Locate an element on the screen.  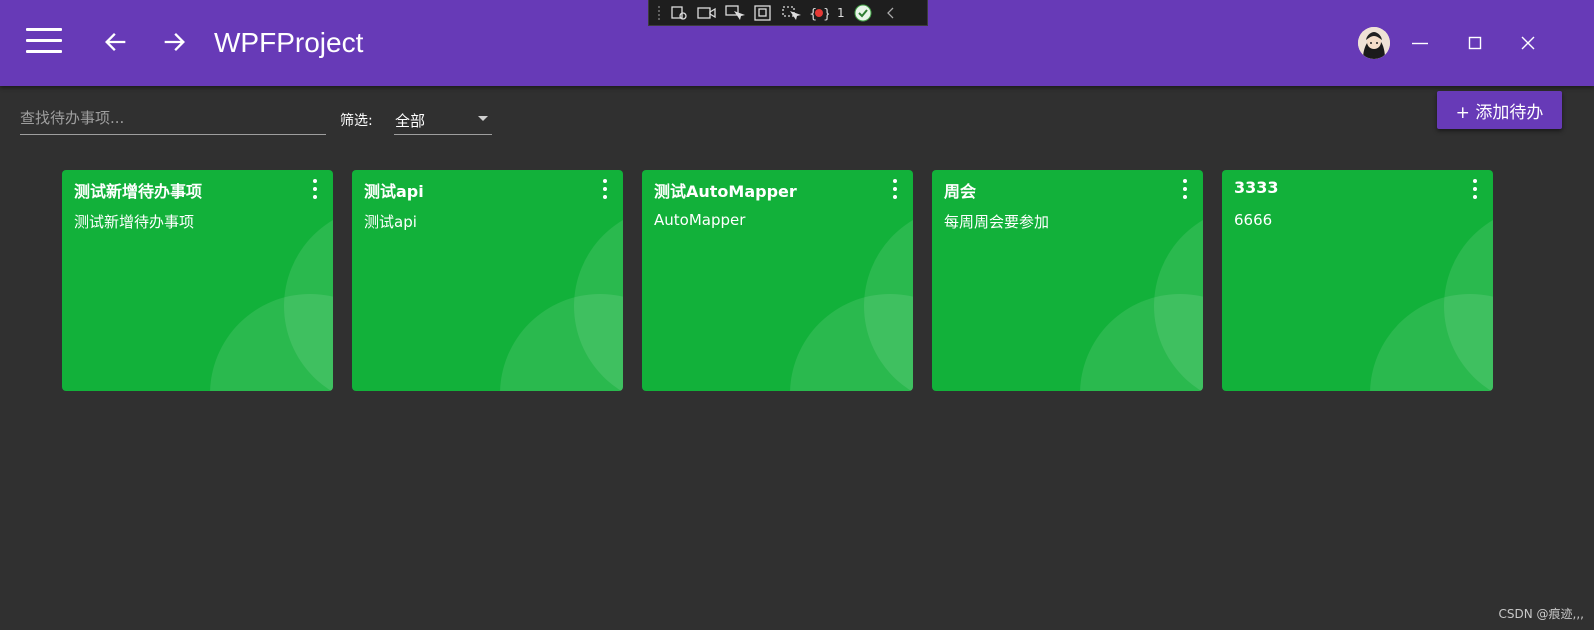
maximize-button is located at coordinates (1475, 43).